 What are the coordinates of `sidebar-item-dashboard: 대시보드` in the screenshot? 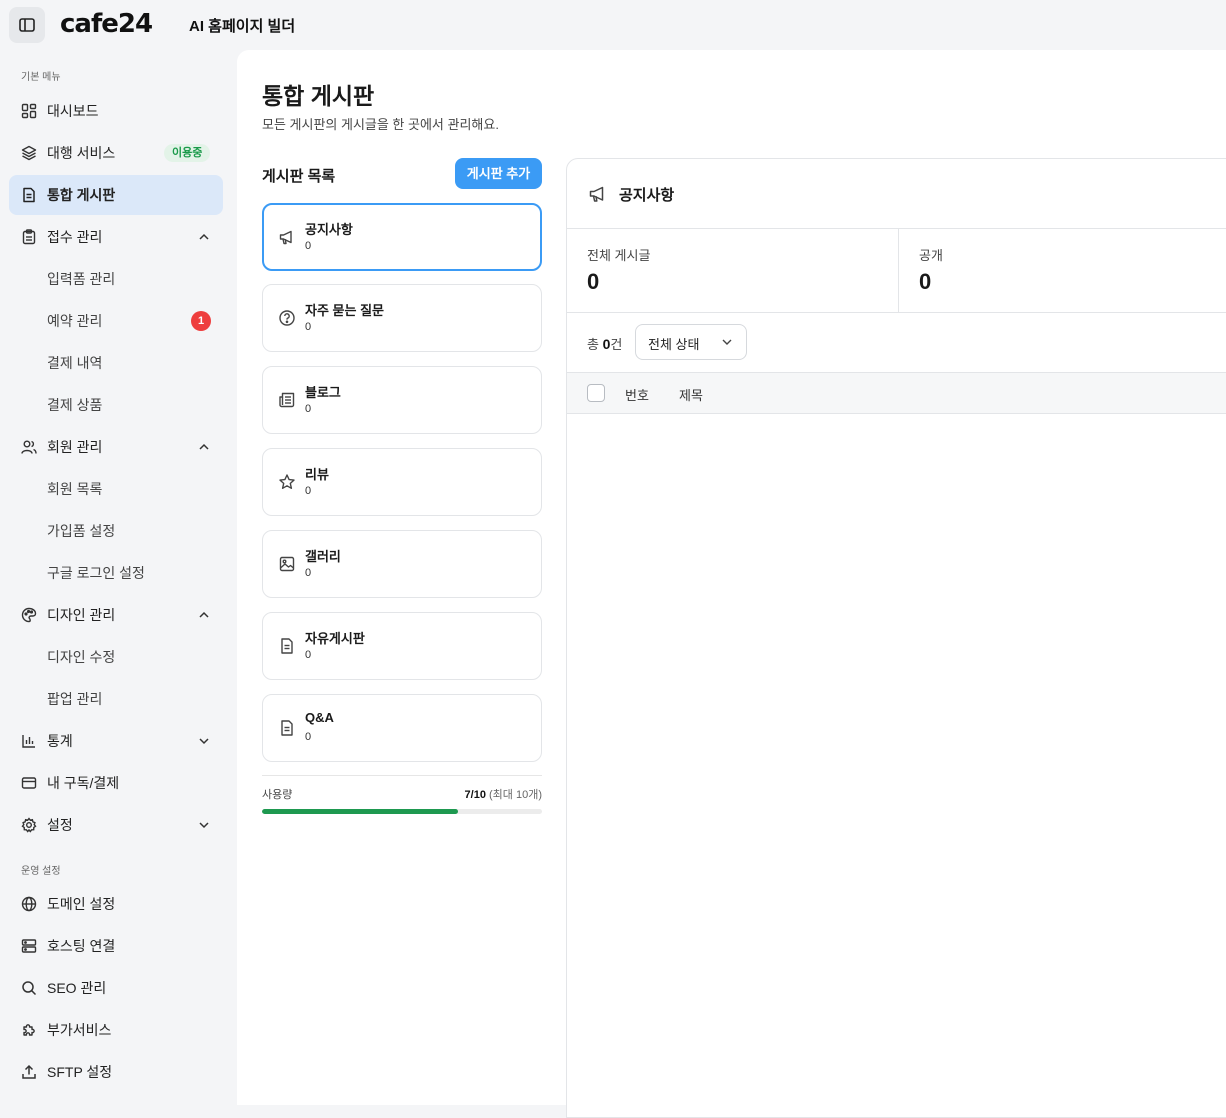 It's located at (116, 111).